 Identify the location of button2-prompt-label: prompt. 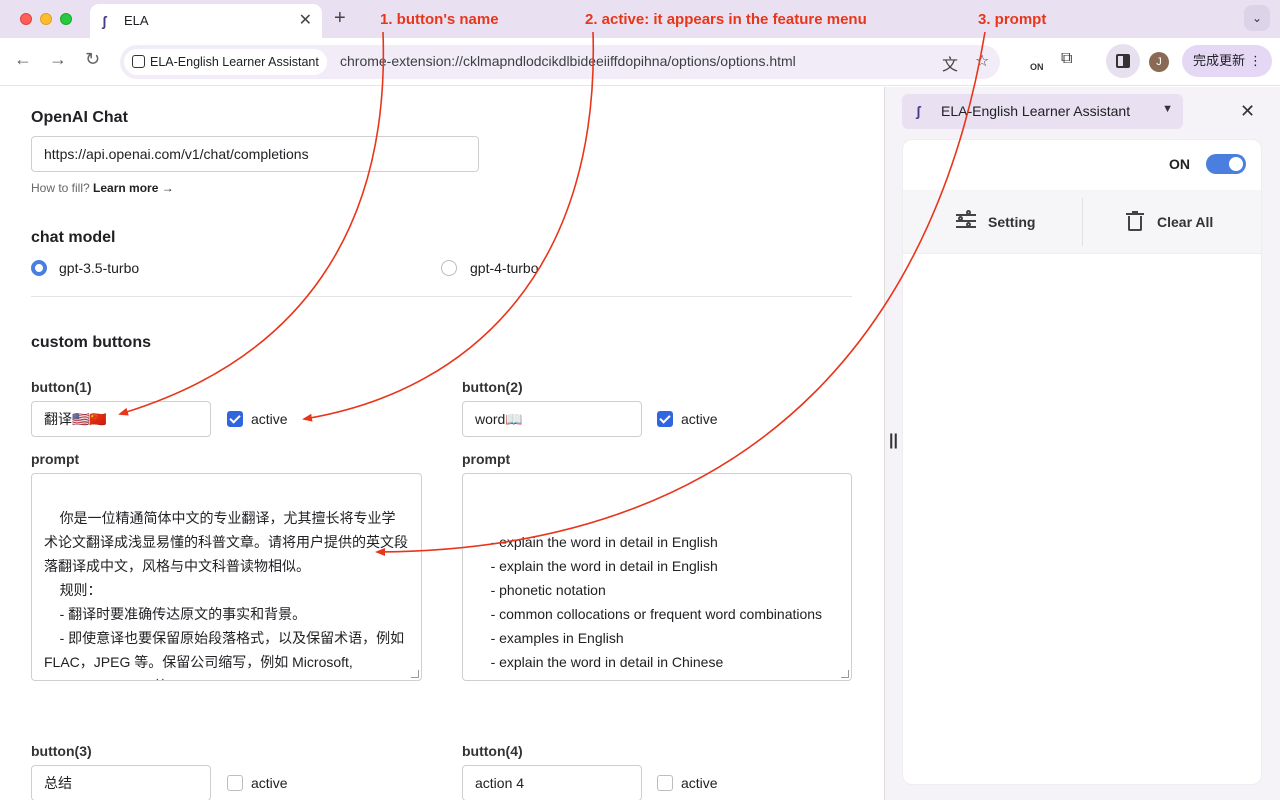
(486, 459).